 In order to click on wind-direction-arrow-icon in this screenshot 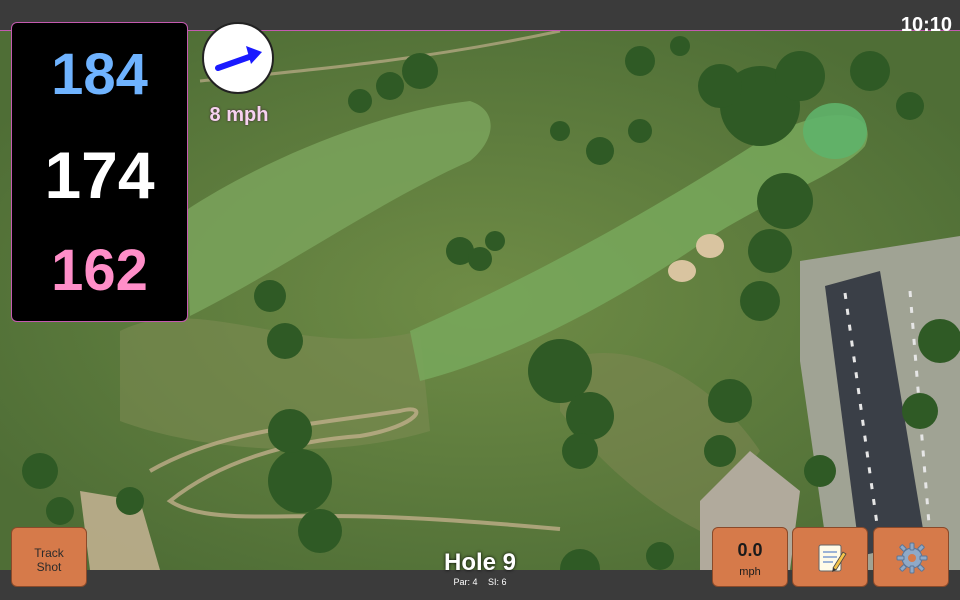, I will do `click(238, 58)`.